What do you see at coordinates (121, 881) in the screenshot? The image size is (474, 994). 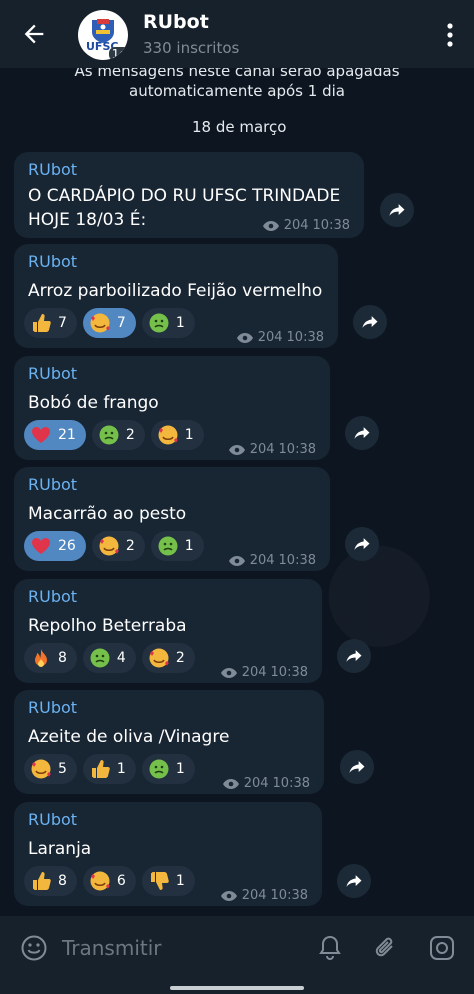 I see `reaction-count: 6` at bounding box center [121, 881].